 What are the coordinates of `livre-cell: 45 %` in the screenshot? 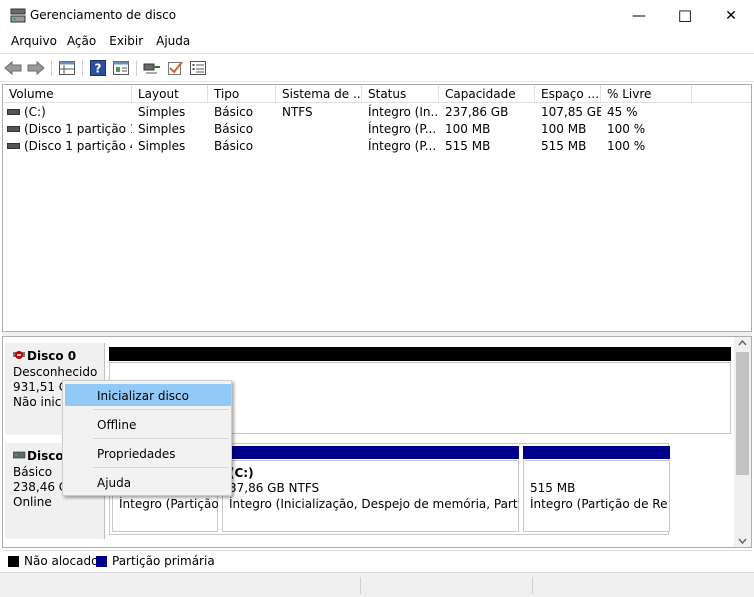 It's located at (622, 112).